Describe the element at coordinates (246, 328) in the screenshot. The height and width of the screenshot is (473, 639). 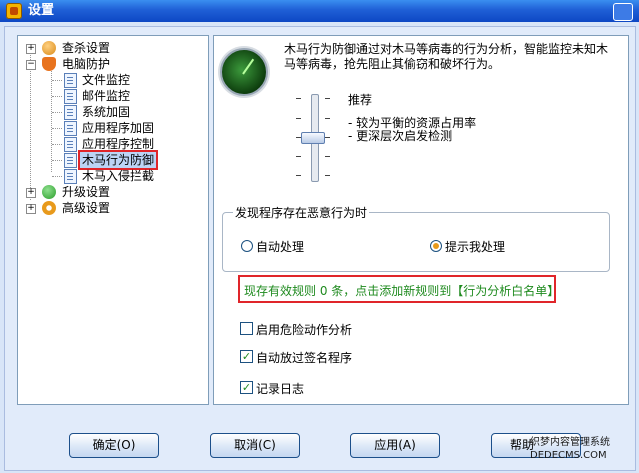
I see `checkbox` at that location.